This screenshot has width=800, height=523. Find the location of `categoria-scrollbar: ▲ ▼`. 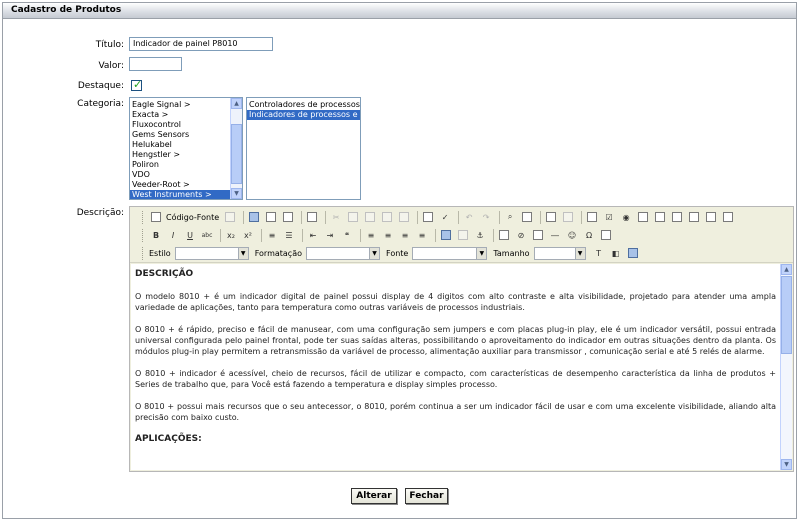

categoria-scrollbar: ▲ ▼ is located at coordinates (236, 148).